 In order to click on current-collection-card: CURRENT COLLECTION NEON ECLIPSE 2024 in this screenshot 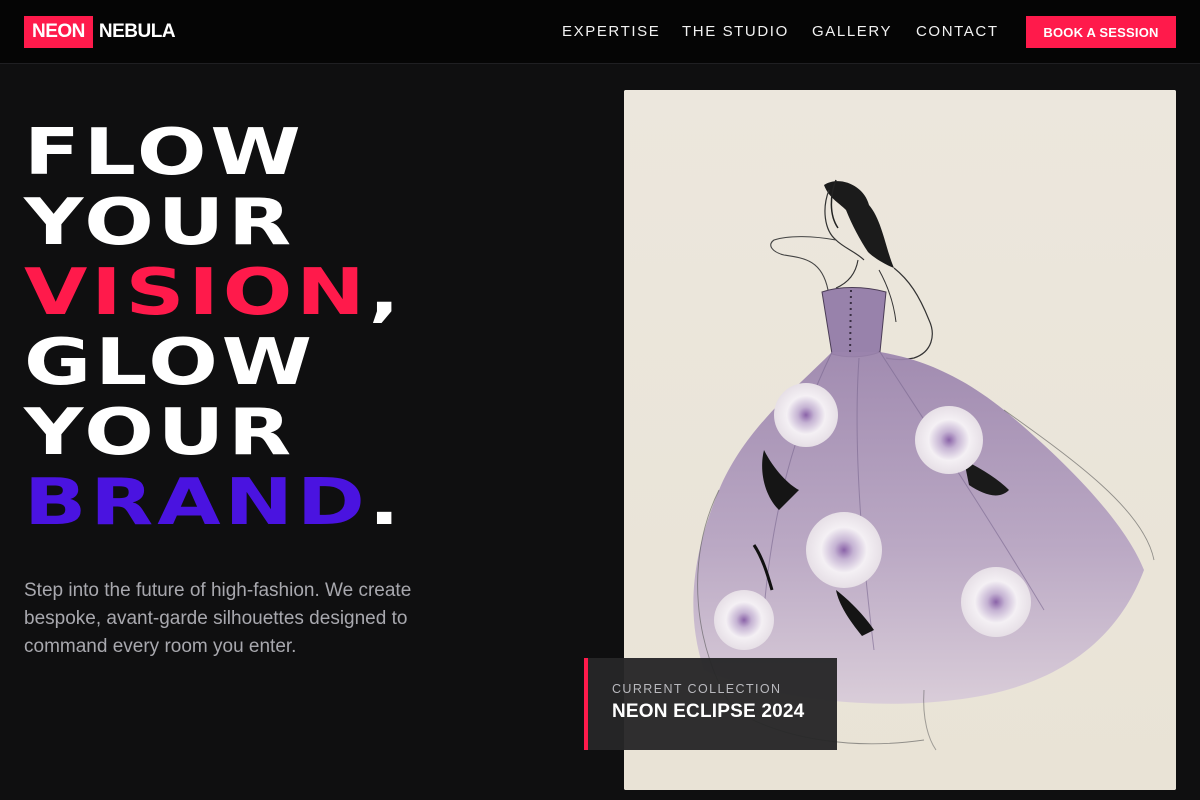, I will do `click(710, 704)`.